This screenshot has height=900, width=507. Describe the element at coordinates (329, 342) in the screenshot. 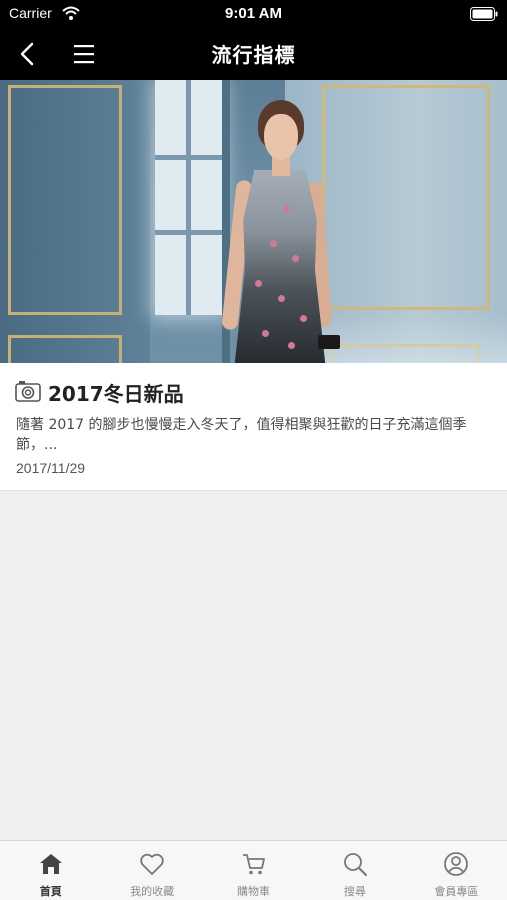

I see `clutch-bag` at that location.